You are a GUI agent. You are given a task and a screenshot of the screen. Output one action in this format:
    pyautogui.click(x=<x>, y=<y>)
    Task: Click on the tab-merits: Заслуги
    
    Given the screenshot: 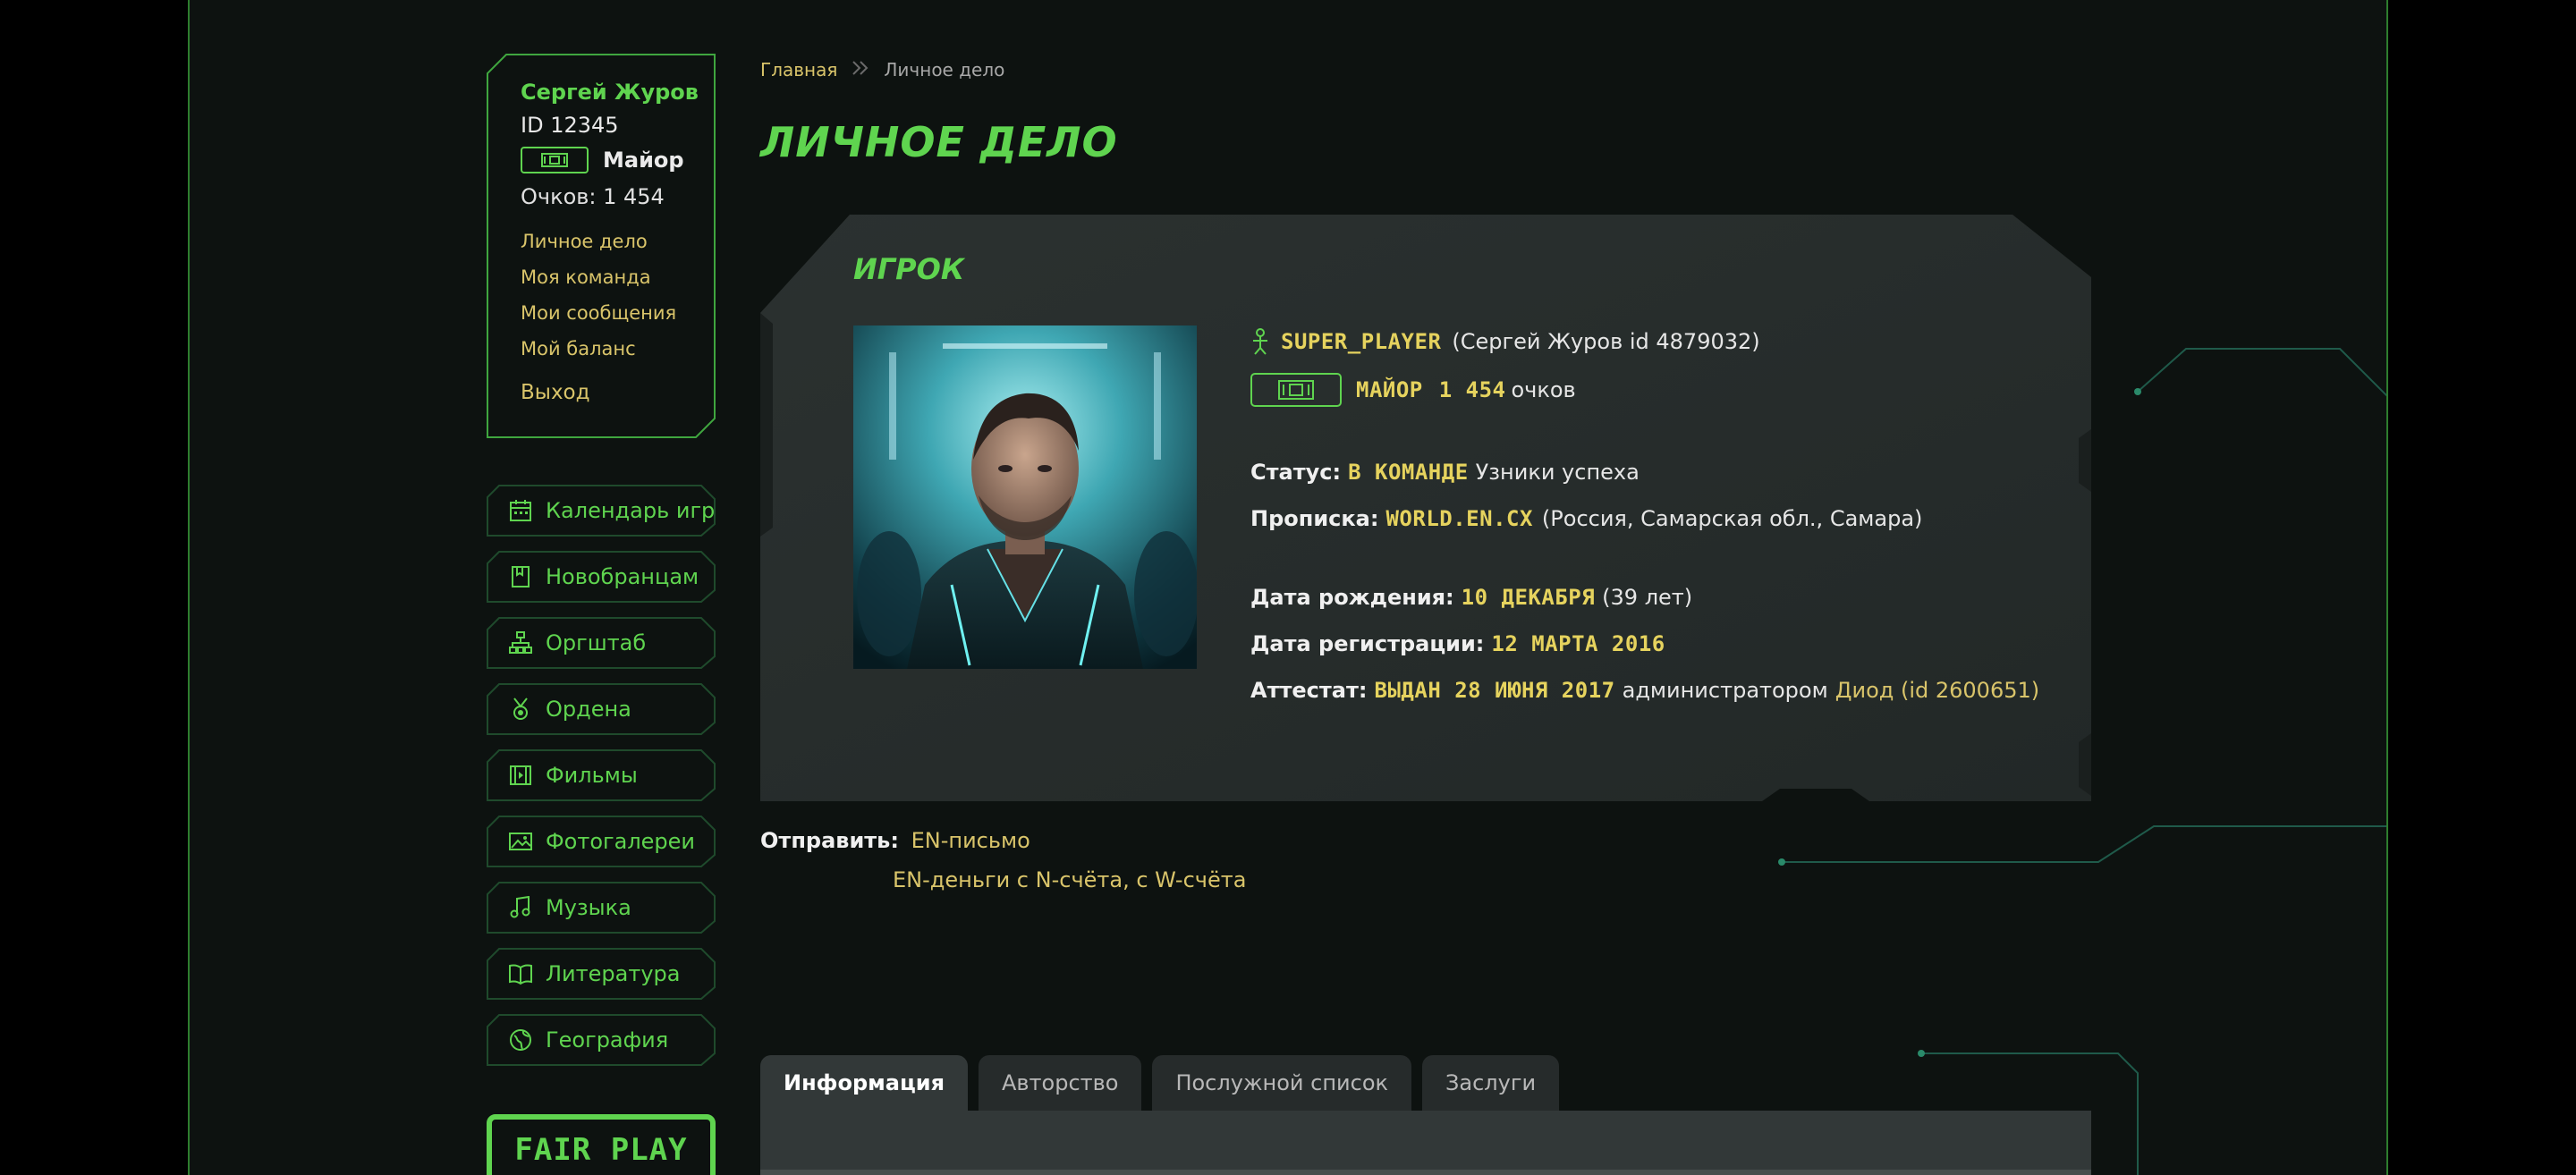 What is the action you would take?
    pyautogui.click(x=1491, y=1083)
    